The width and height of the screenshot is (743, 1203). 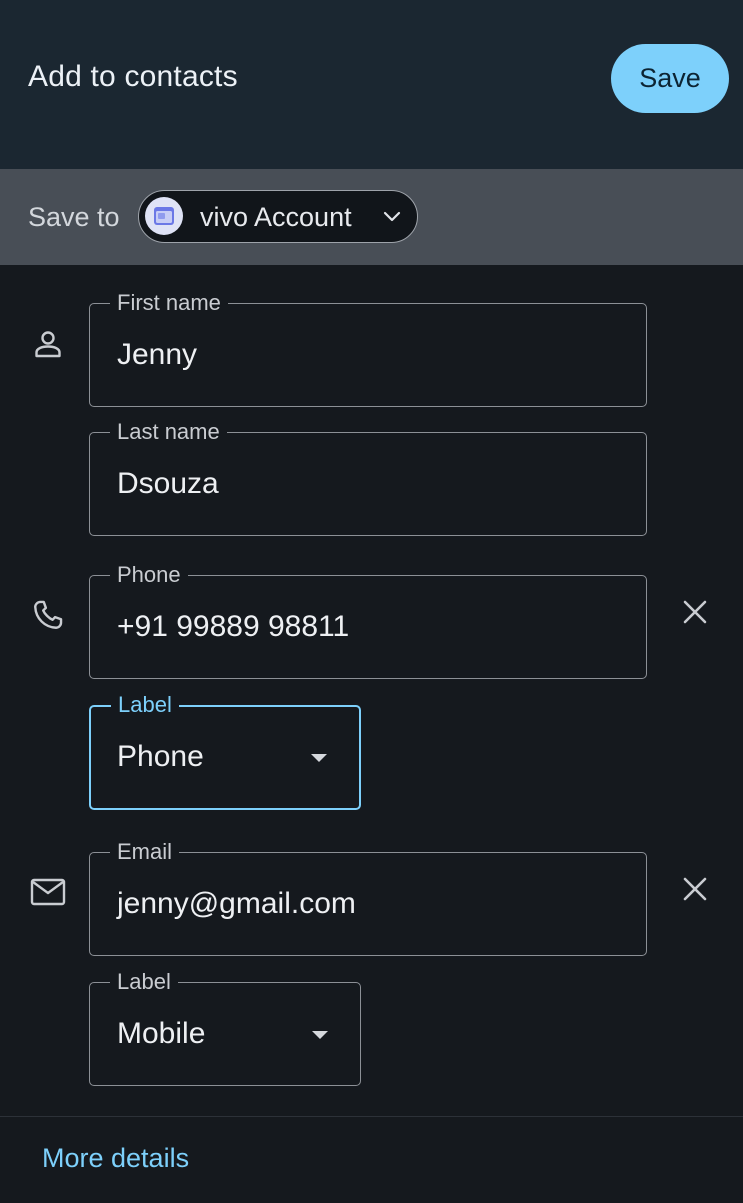 I want to click on phone-type-dropdown: Label Phone, so click(x=225, y=751).